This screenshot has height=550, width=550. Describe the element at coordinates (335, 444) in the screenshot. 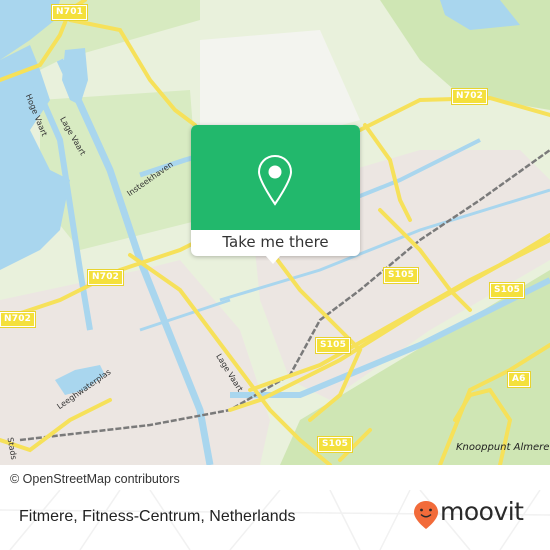

I see `road-shield-s105-south: S105` at that location.